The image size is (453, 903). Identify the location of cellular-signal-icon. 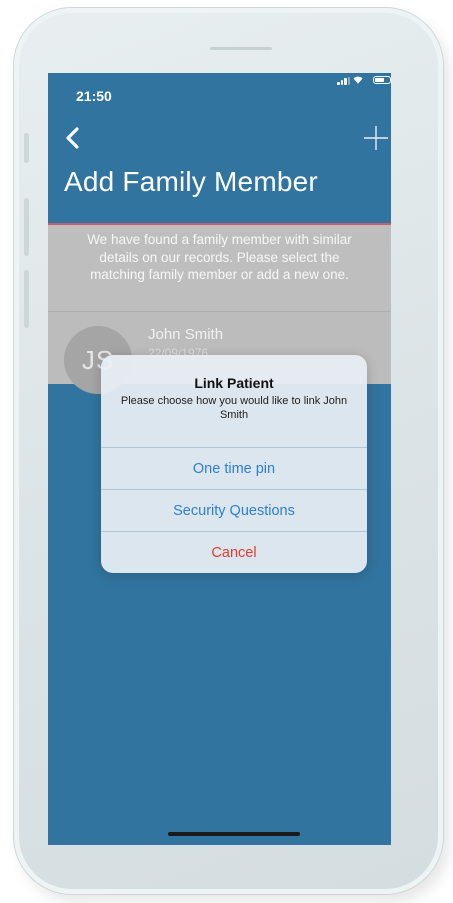
(344, 81).